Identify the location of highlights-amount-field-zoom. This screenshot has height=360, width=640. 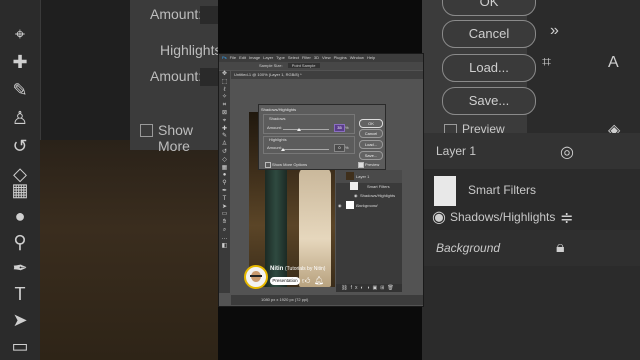
(209, 77).